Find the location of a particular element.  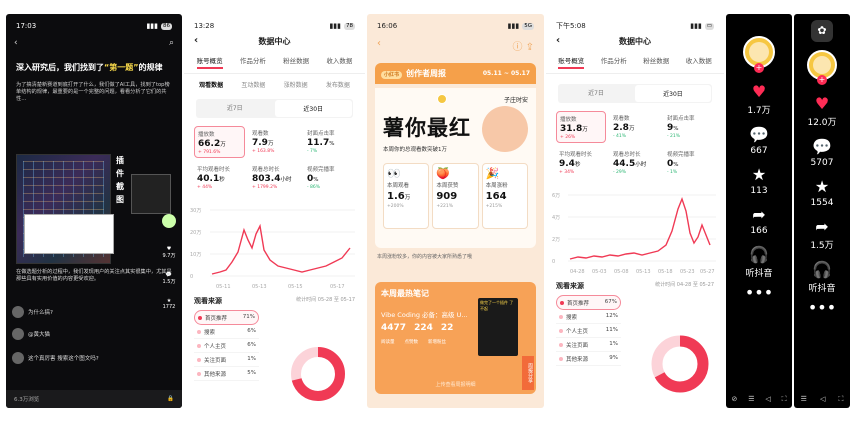

metric-card: 视频完播率 0% - 86% is located at coordinates (329, 178).